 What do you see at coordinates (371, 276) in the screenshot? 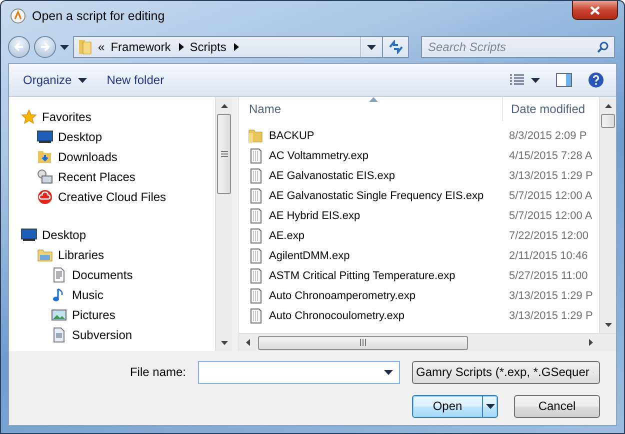
I see `file-row: ASTM Critical Pitting Temperature.exp` at bounding box center [371, 276].